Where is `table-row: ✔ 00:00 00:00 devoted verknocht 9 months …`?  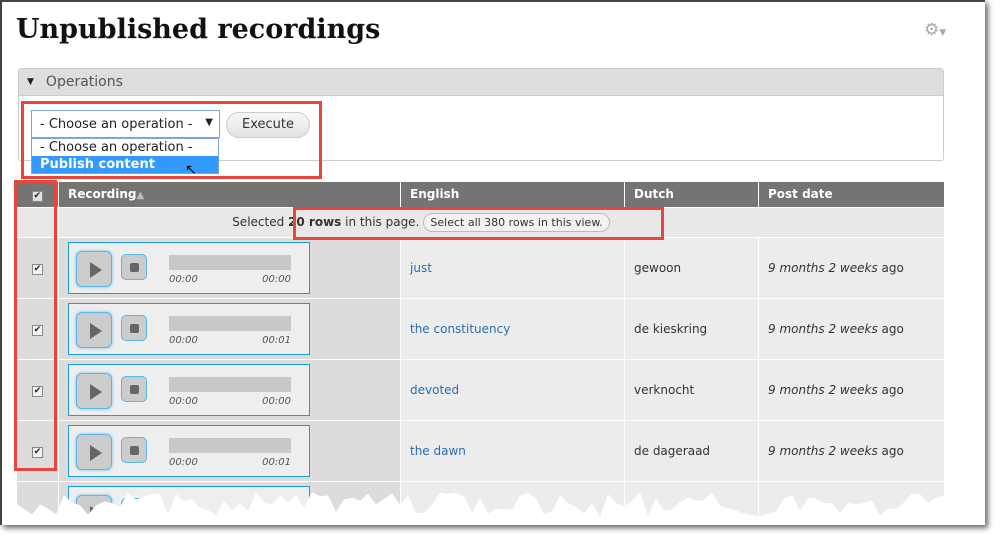 table-row: ✔ 00:00 00:00 devoted verknocht 9 months … is located at coordinates (480, 389).